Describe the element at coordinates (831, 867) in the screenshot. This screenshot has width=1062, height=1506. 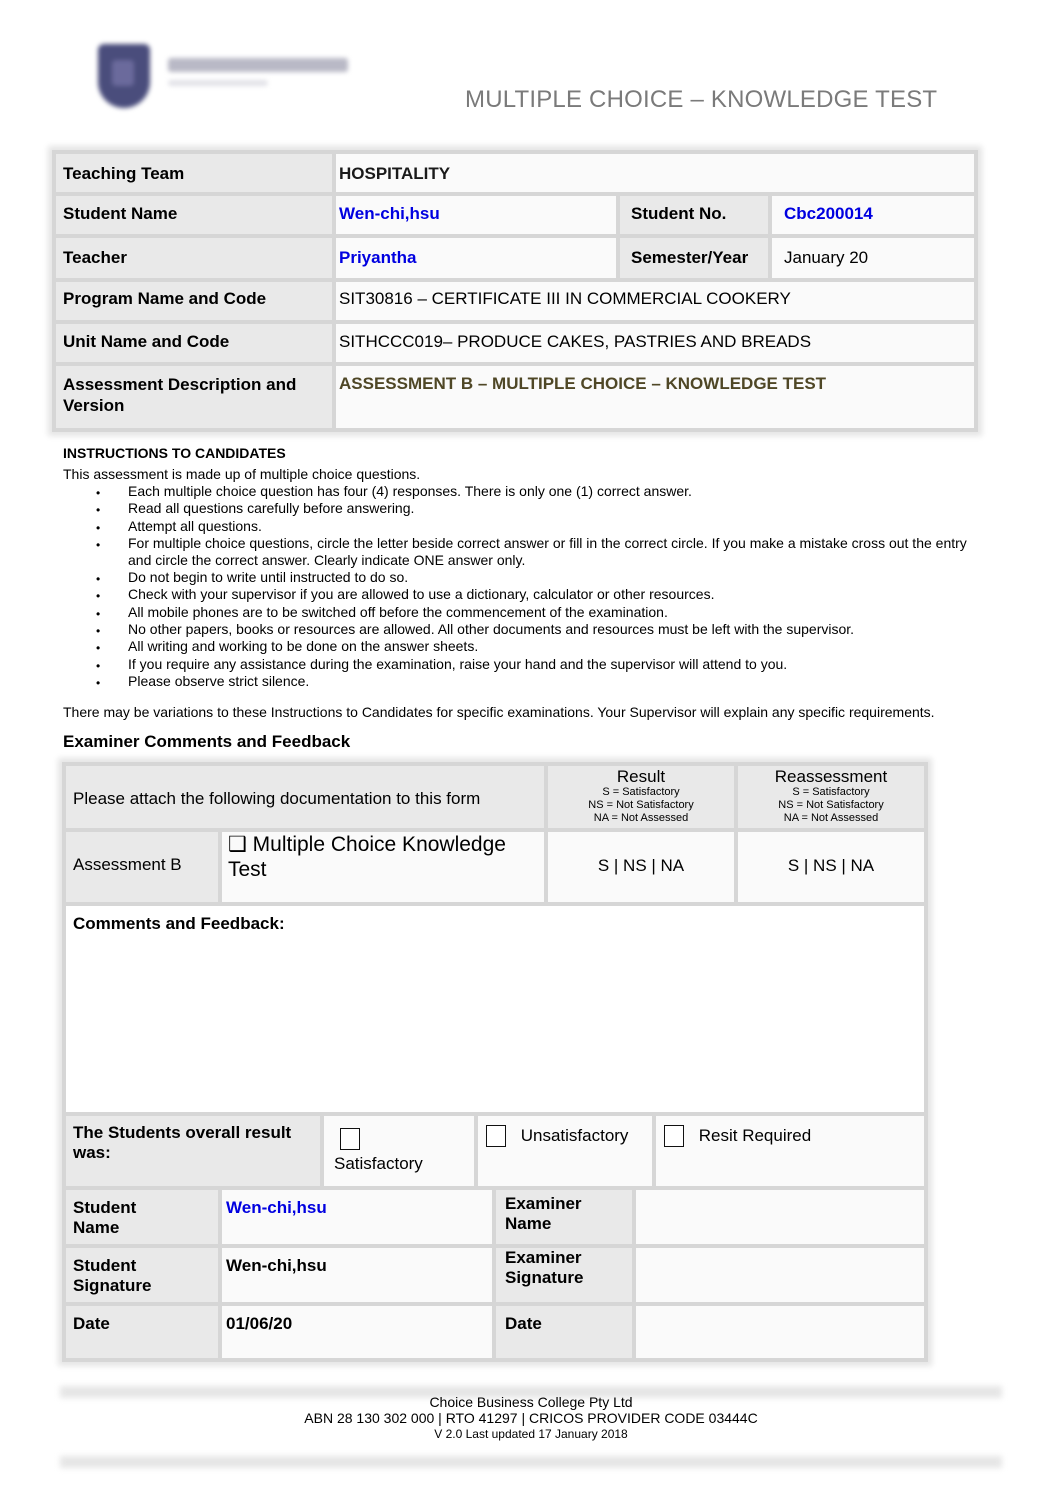
I see `reassessment-options: S | NS | NA` at that location.